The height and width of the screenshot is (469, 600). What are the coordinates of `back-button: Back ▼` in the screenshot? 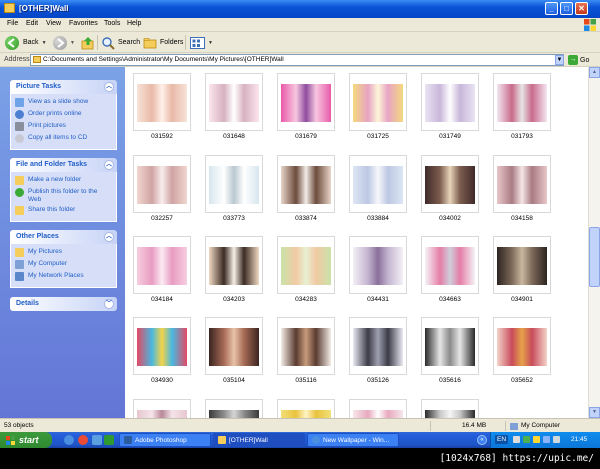 It's located at (26, 42).